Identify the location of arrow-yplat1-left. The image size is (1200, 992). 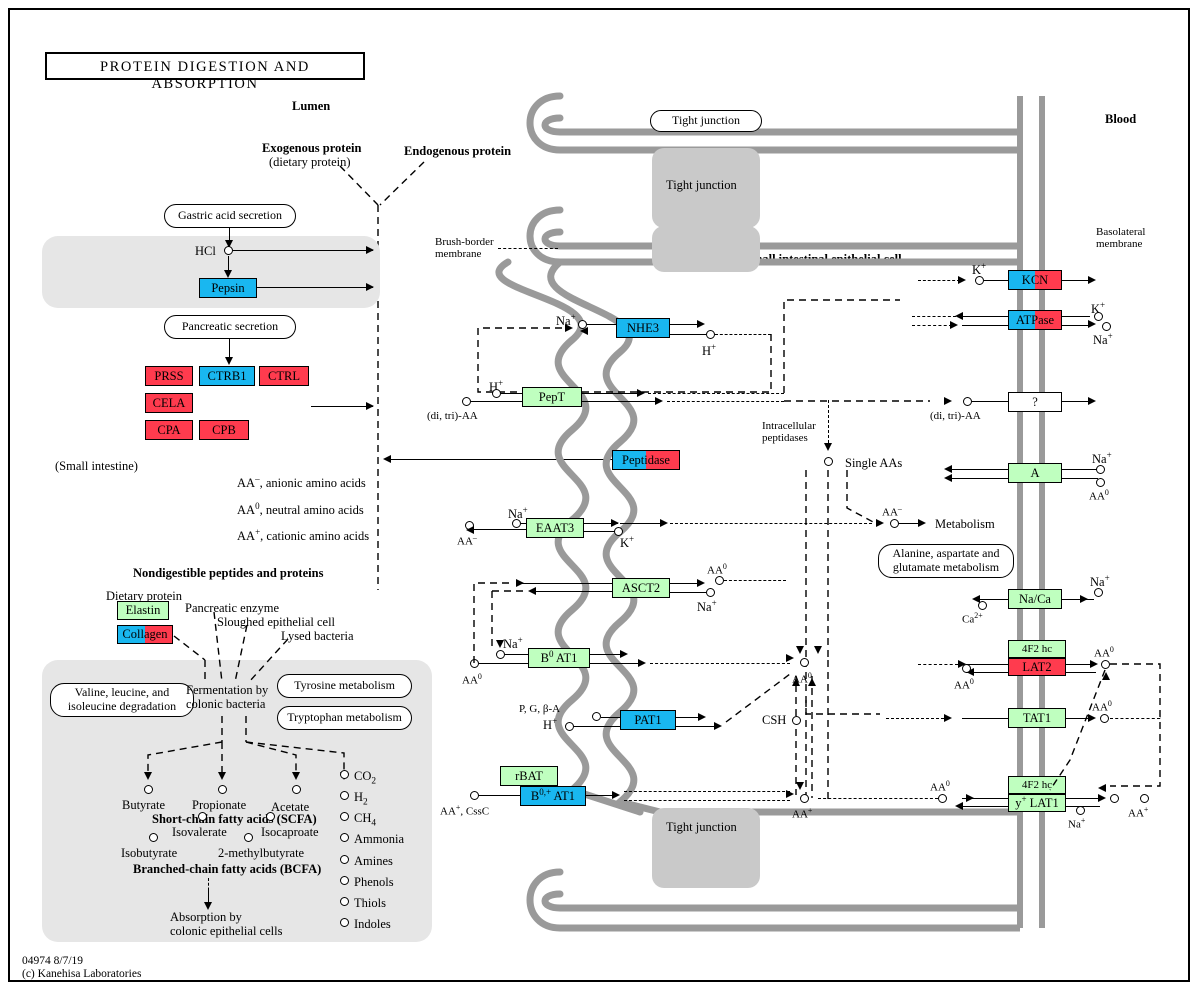
(959, 806).